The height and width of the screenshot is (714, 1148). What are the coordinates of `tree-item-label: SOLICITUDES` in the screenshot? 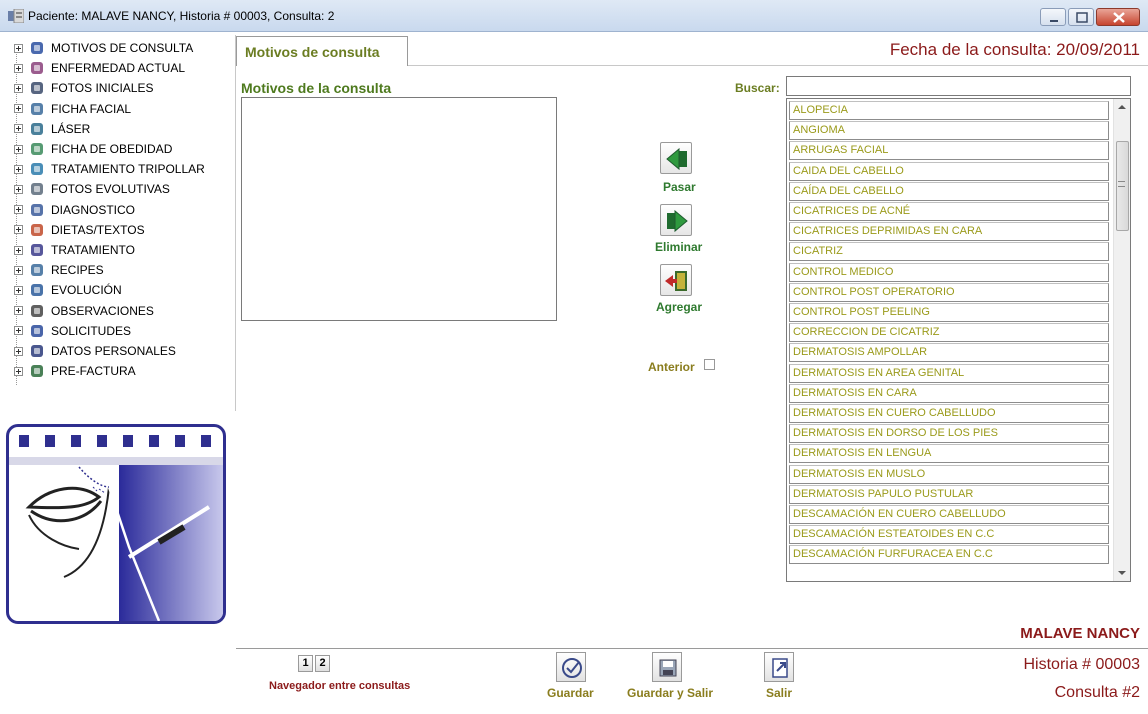 It's located at (91, 330).